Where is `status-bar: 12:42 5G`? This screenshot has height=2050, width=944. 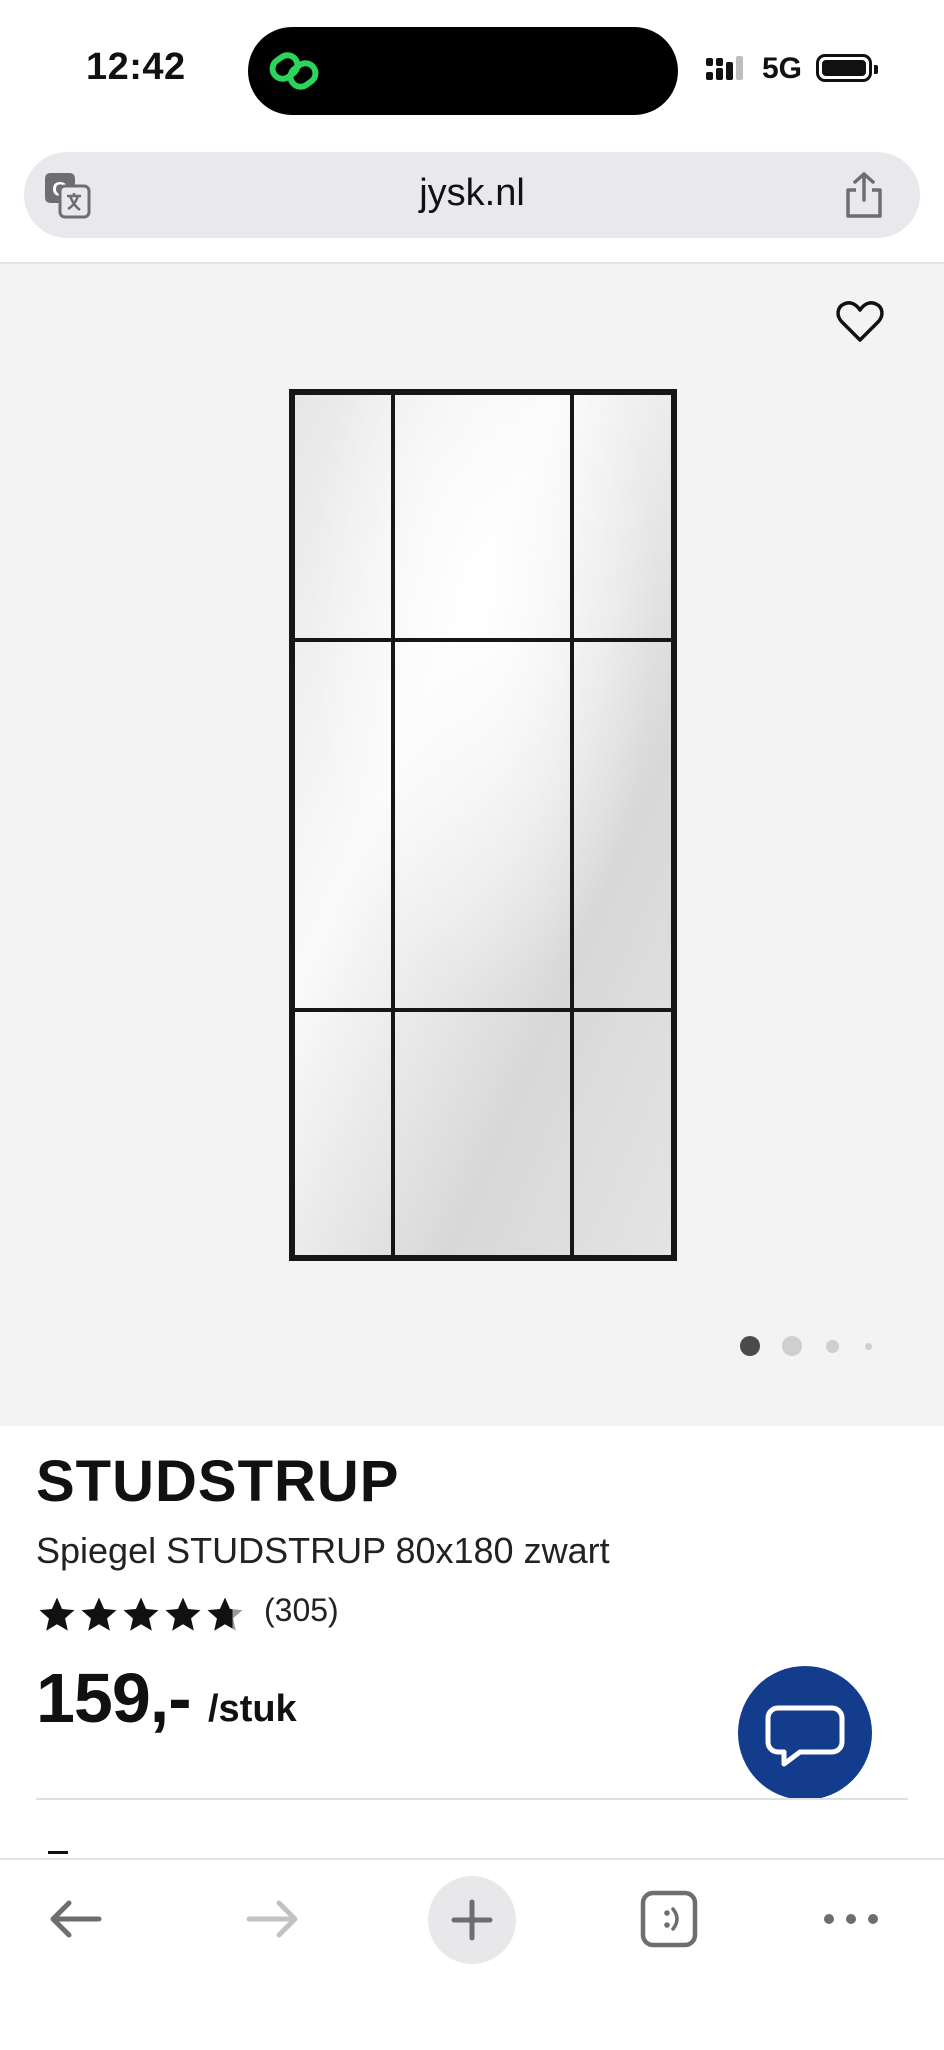
status-bar: 12:42 5G is located at coordinates (472, 70).